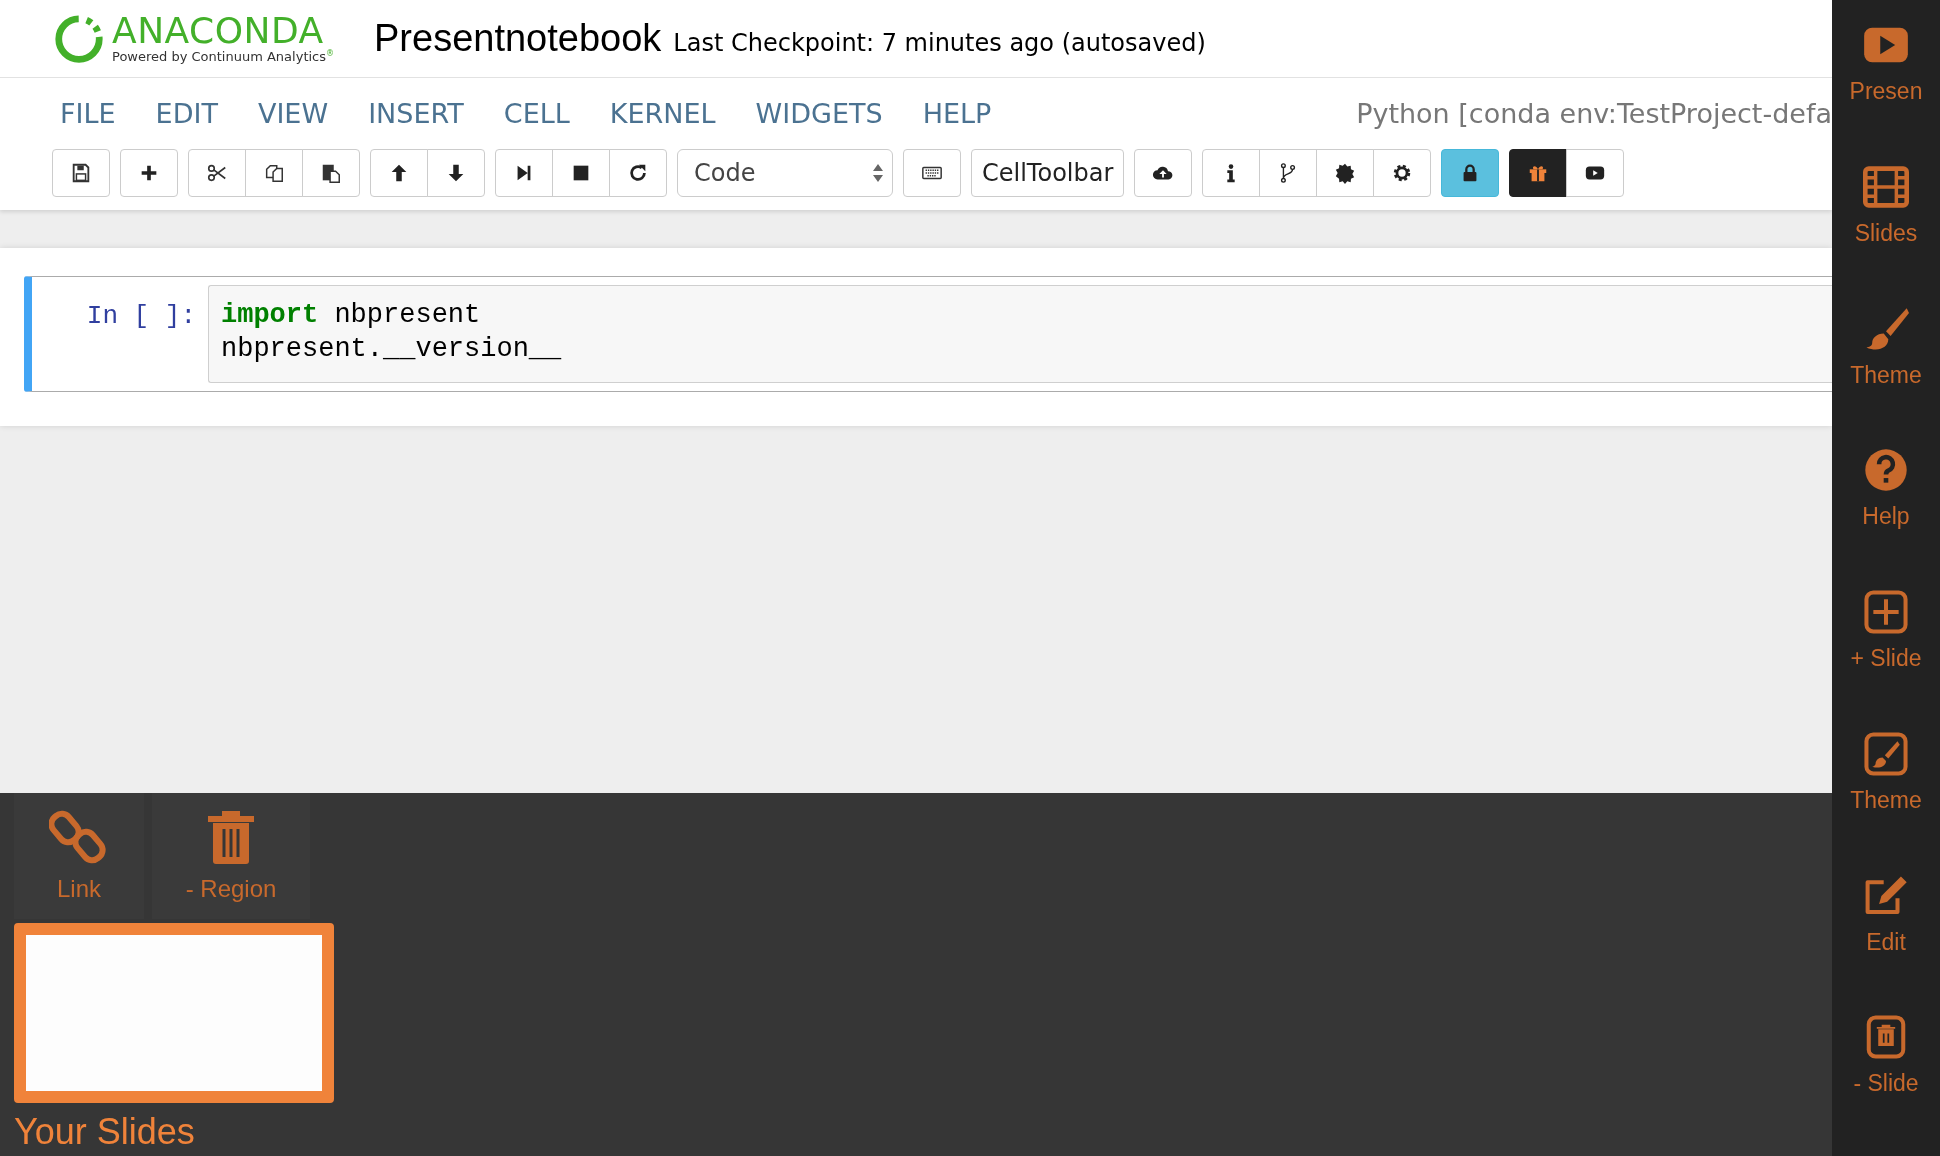 The height and width of the screenshot is (1156, 1940). Describe the element at coordinates (1886, 234) in the screenshot. I see `sidebar-item: Slides` at that location.